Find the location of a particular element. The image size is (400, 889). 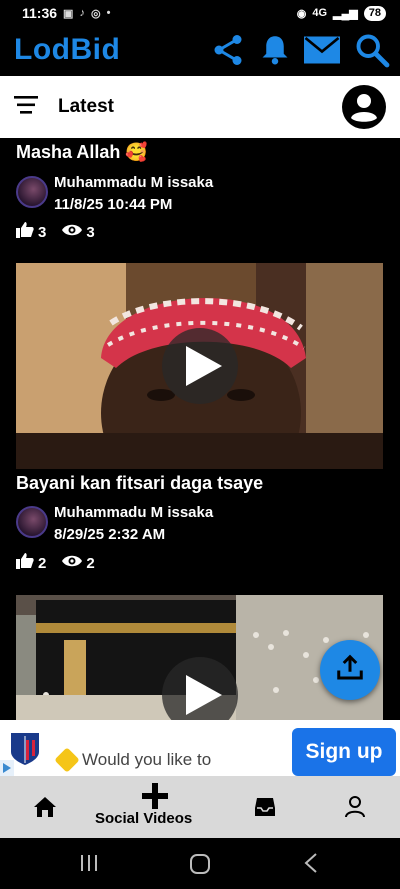

post-title: Masha Allah 🥰 is located at coordinates (82, 152).